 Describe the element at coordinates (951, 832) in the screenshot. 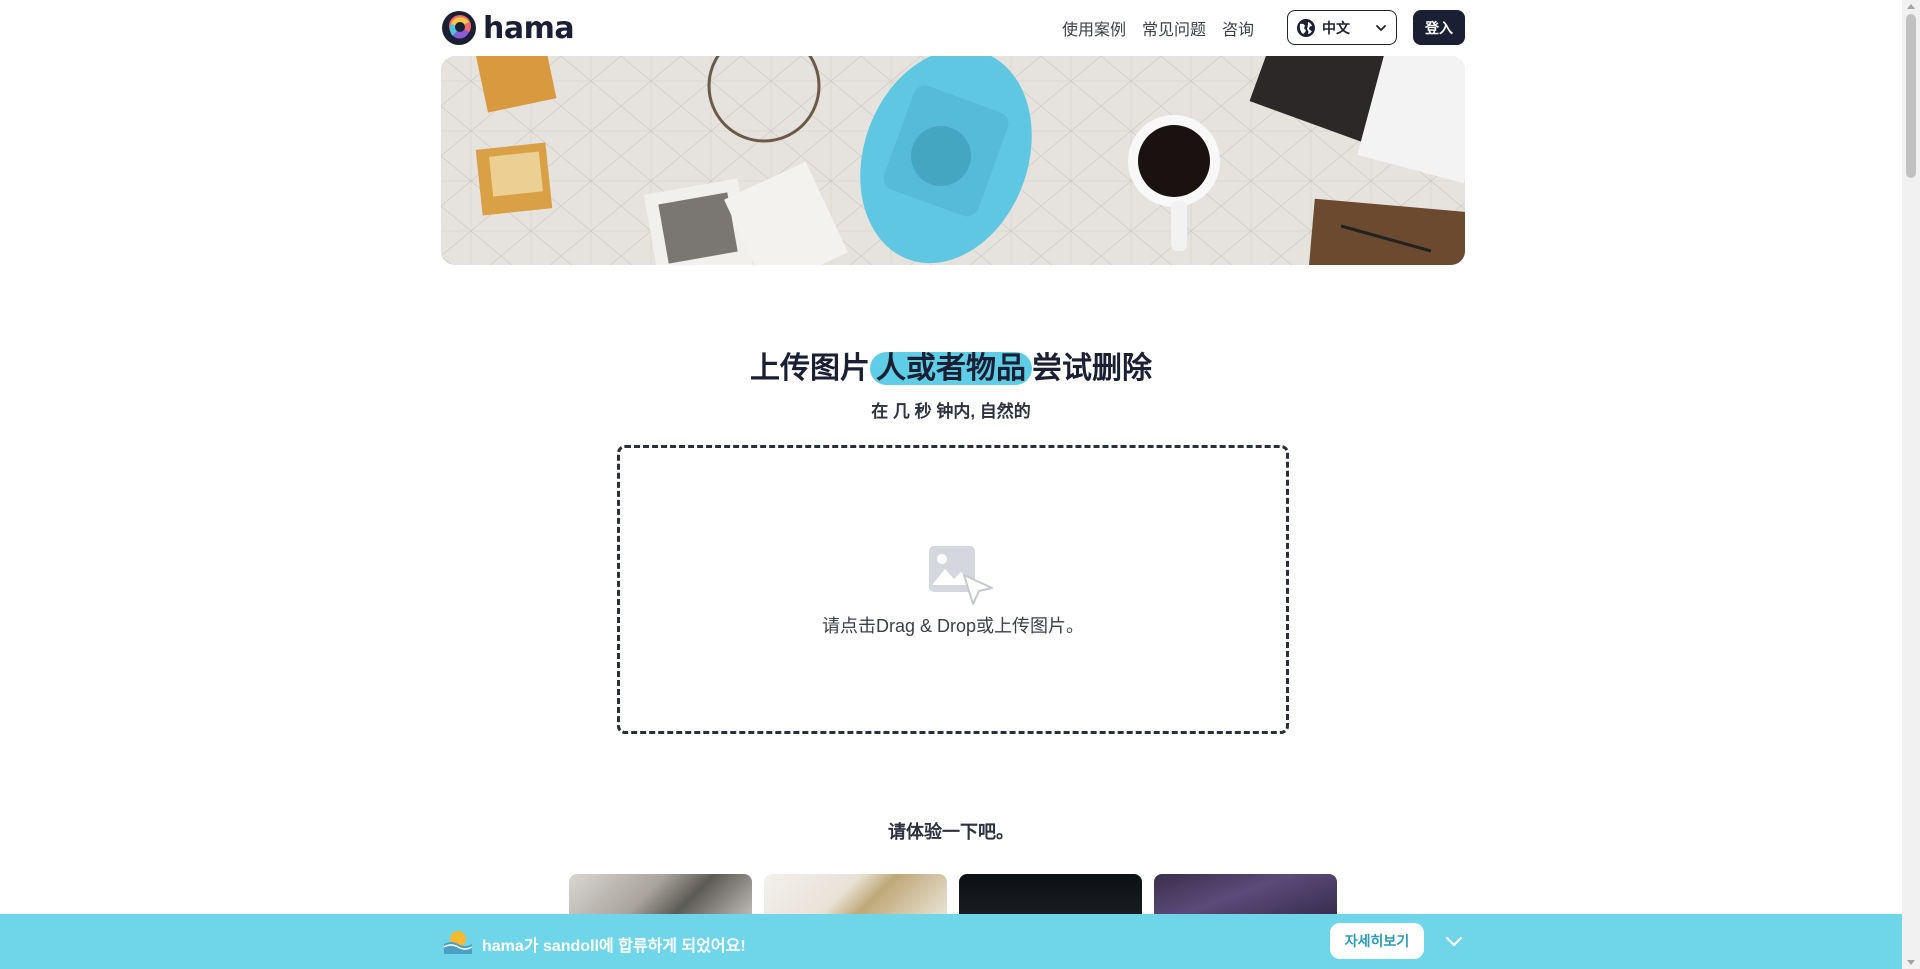

I see `try-title: 请体验一下吧。` at that location.